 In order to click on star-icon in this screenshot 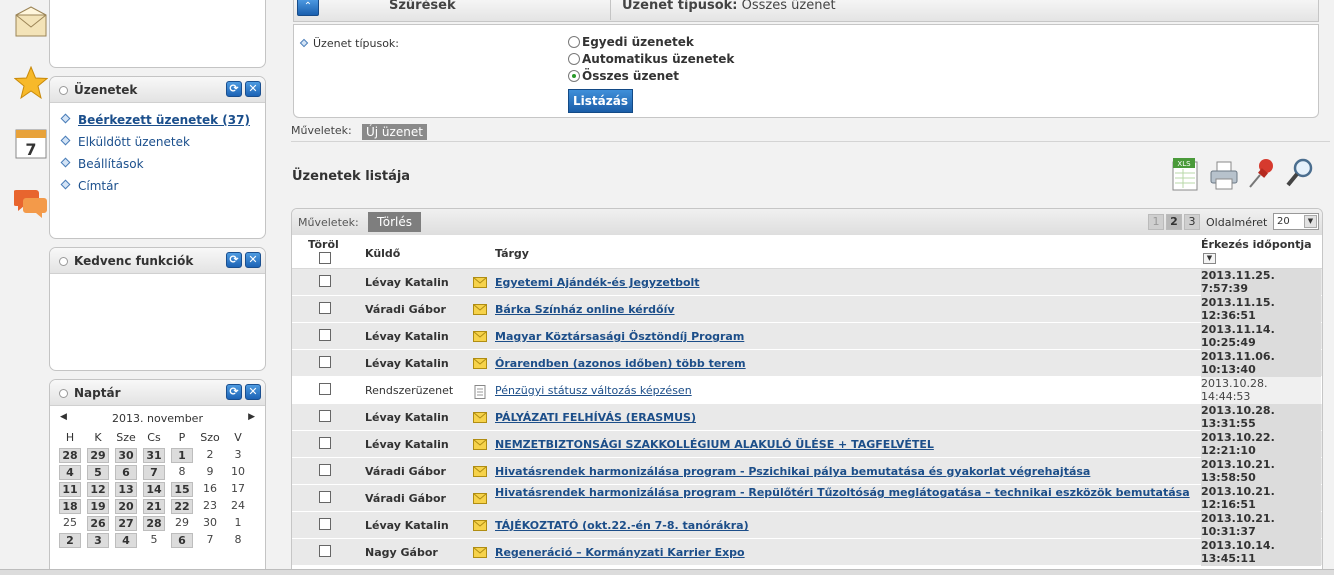, I will do `click(31, 83)`.